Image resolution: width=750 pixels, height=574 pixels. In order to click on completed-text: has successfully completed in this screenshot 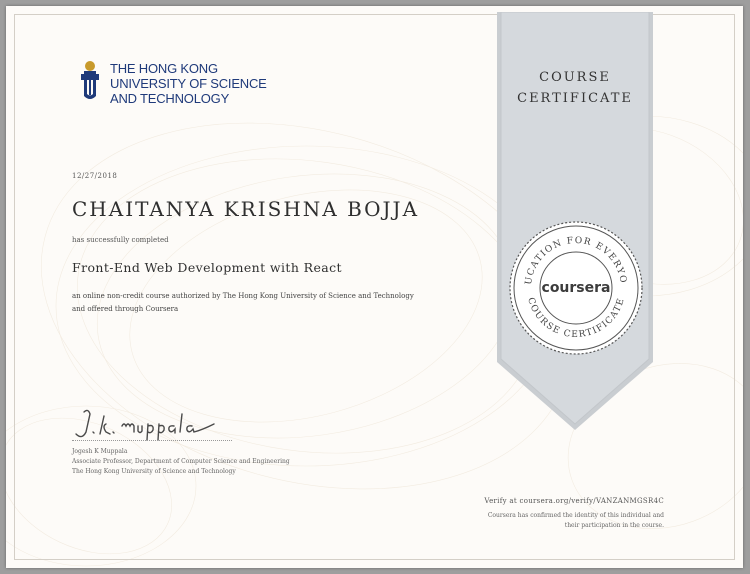, I will do `click(120, 240)`.